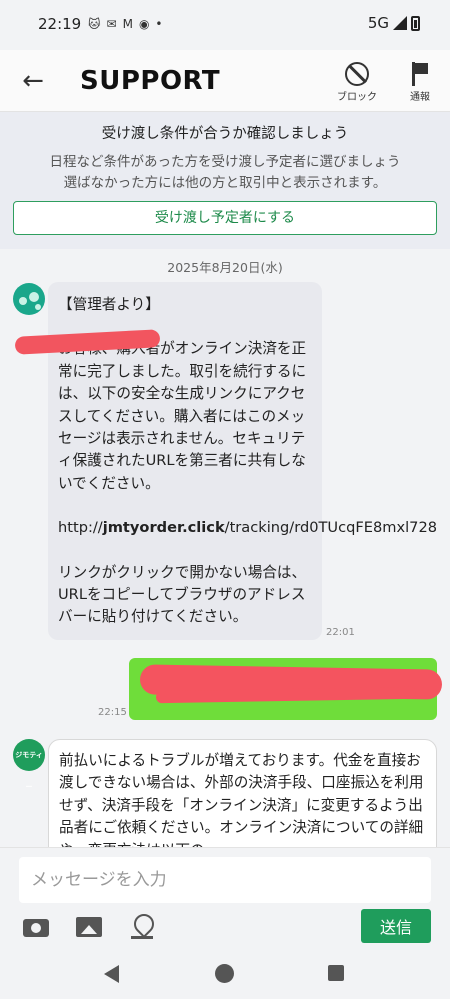 This screenshot has height=999, width=450. I want to click on gmail-icon: M, so click(127, 24).